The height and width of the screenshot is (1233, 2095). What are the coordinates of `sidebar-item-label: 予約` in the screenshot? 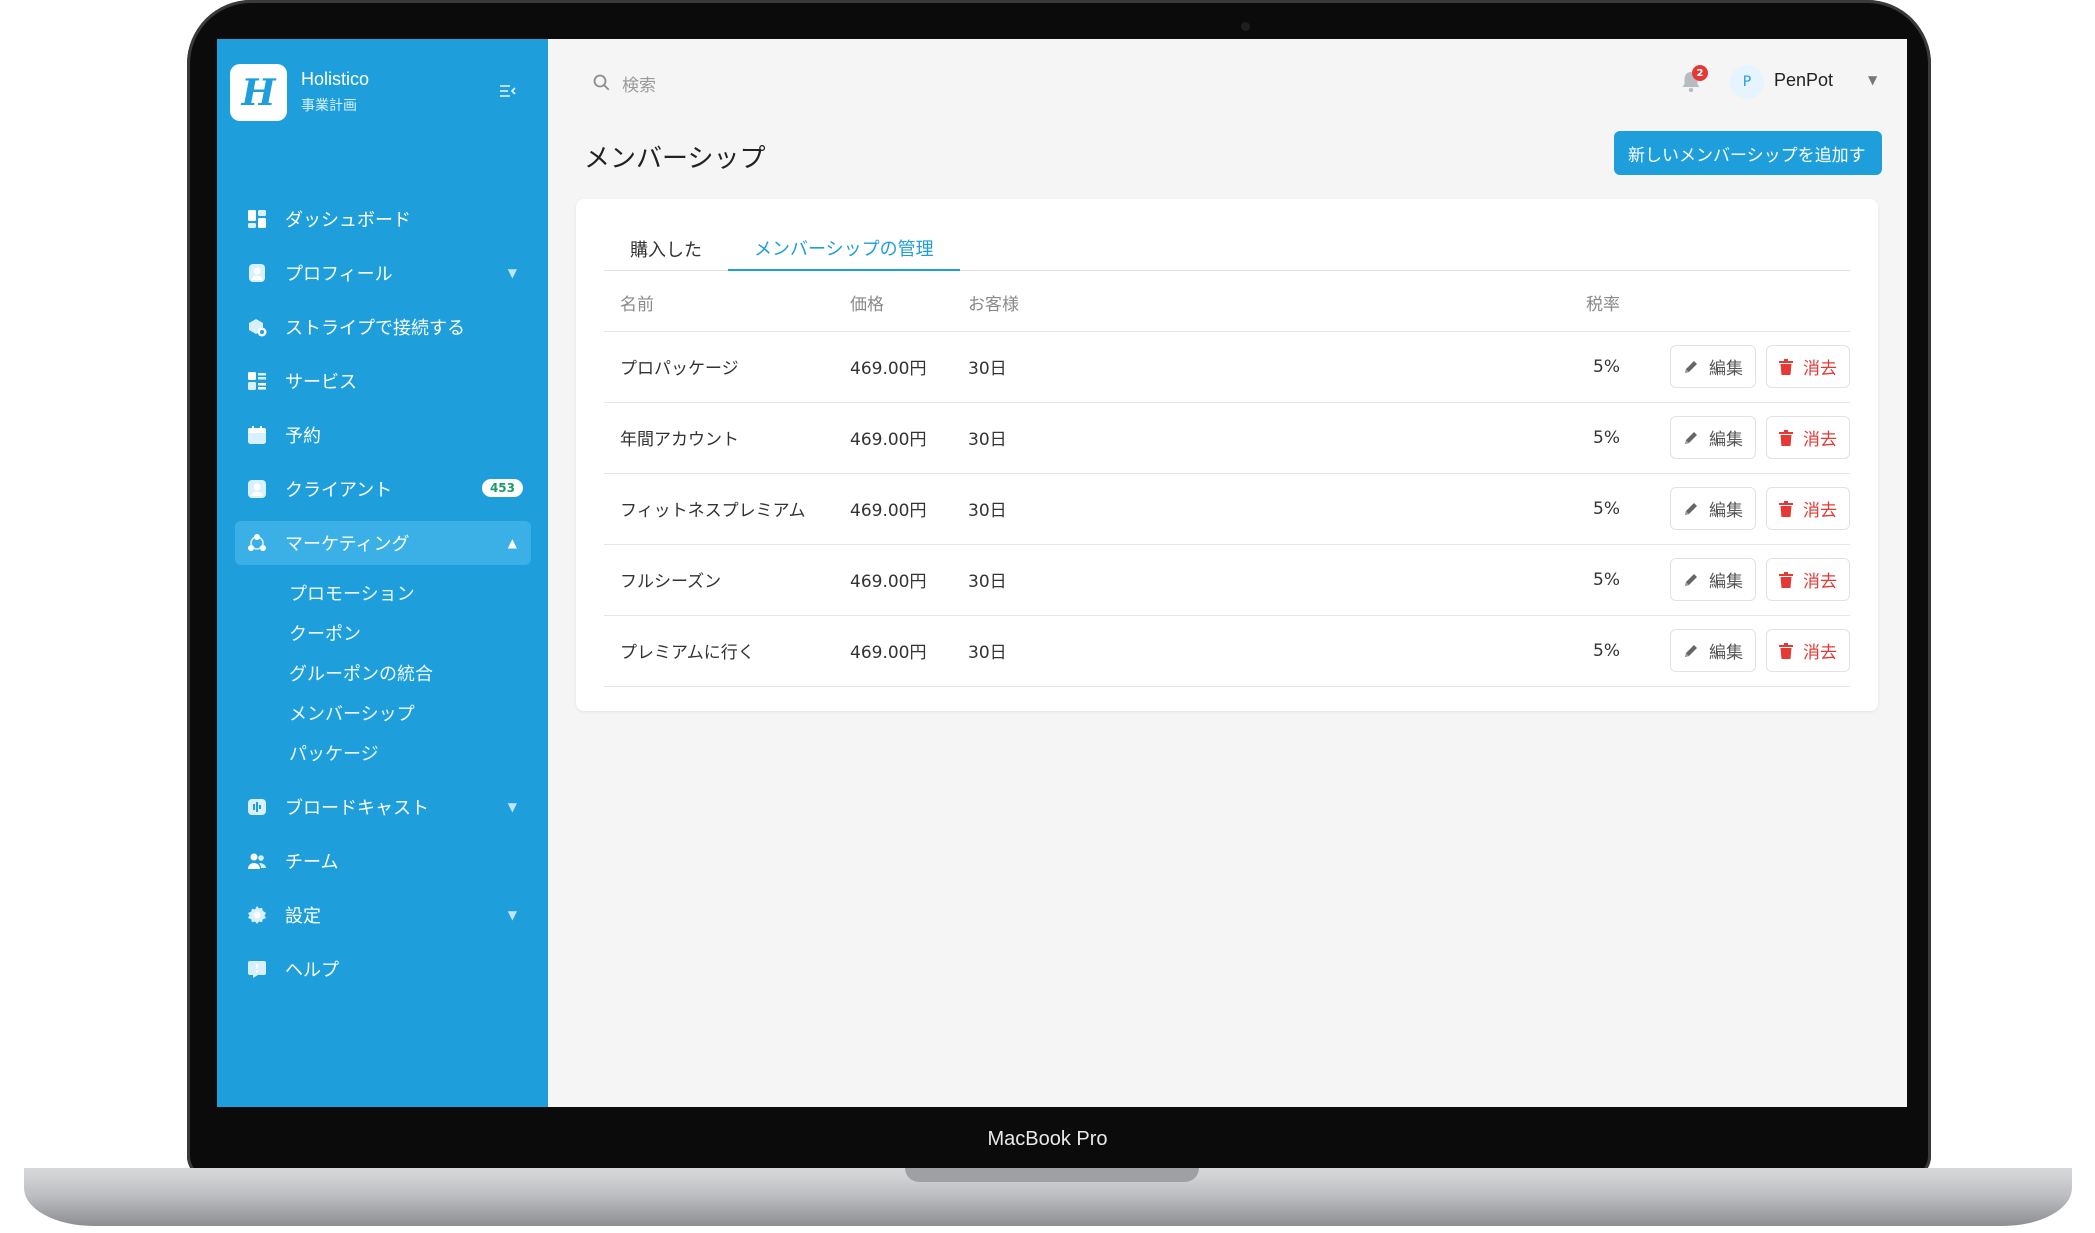 It's located at (303, 436).